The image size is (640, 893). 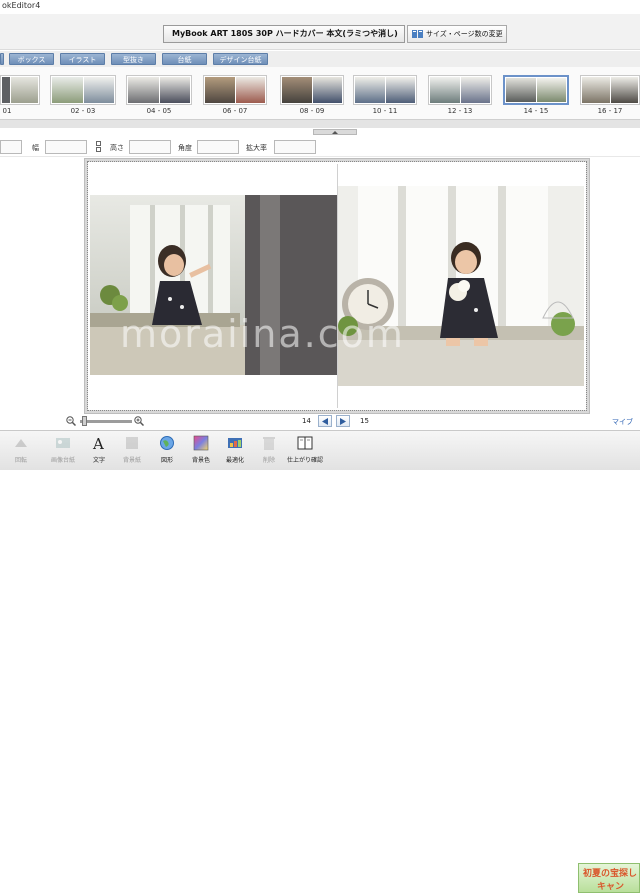 What do you see at coordinates (21, 443) in the screenshot?
I see `rotate-icon` at bounding box center [21, 443].